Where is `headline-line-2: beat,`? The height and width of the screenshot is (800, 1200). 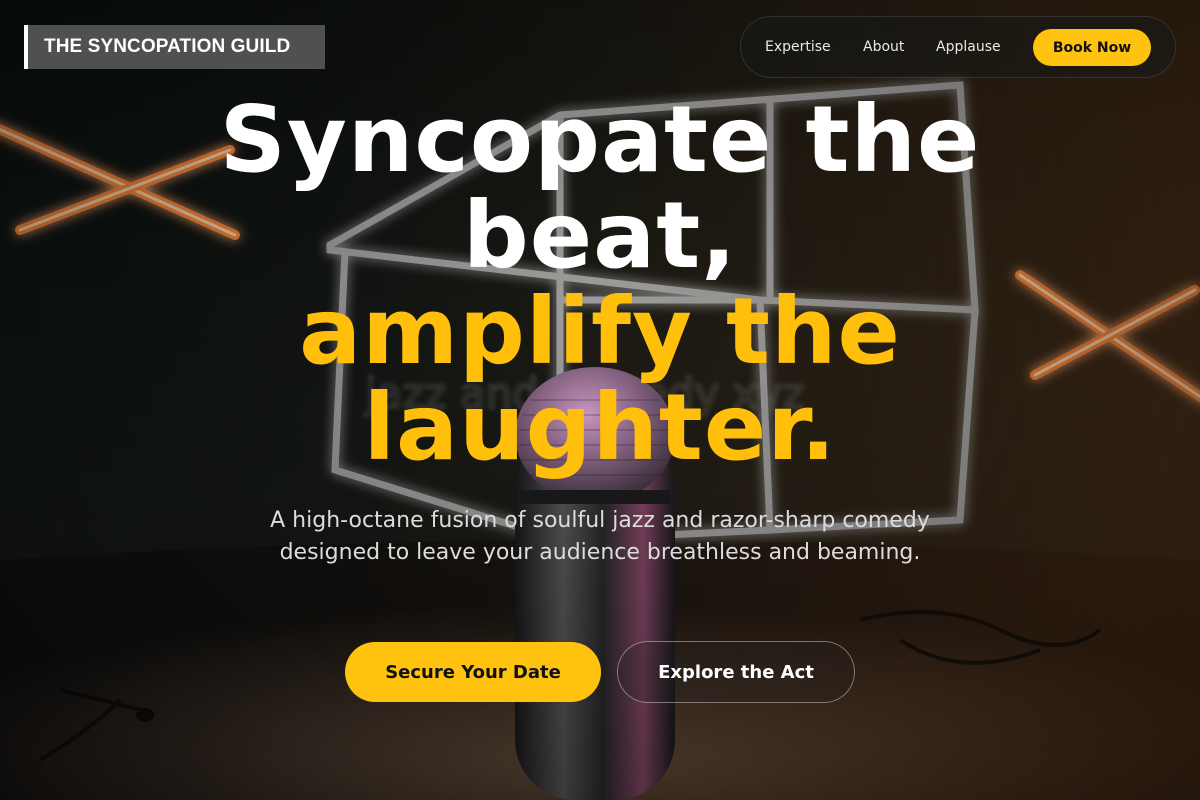
headline-line-2: beat, is located at coordinates (600, 235).